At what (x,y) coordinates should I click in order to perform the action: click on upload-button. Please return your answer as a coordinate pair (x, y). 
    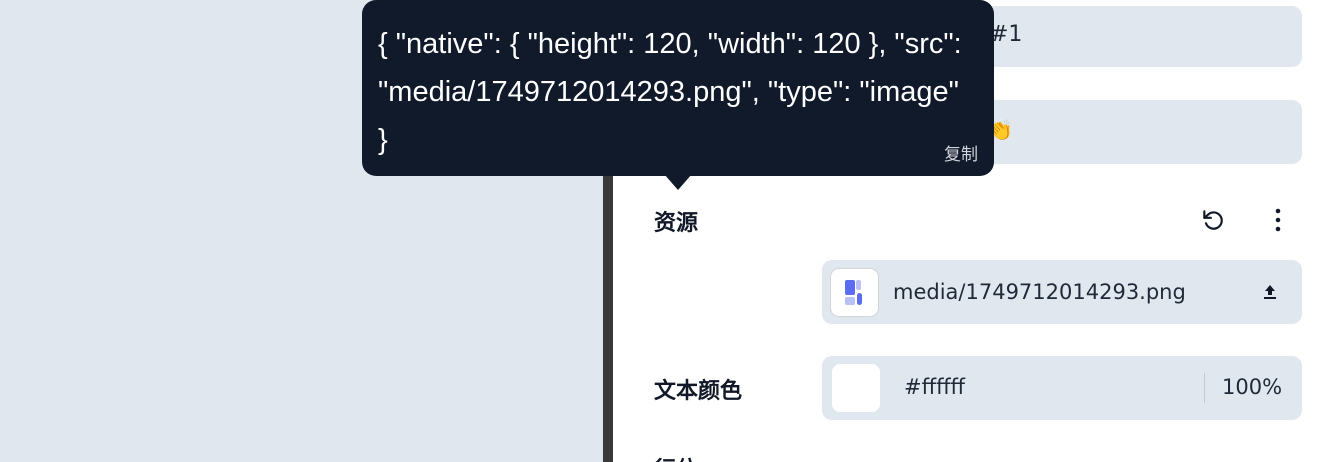
    Looking at the image, I should click on (1270, 292).